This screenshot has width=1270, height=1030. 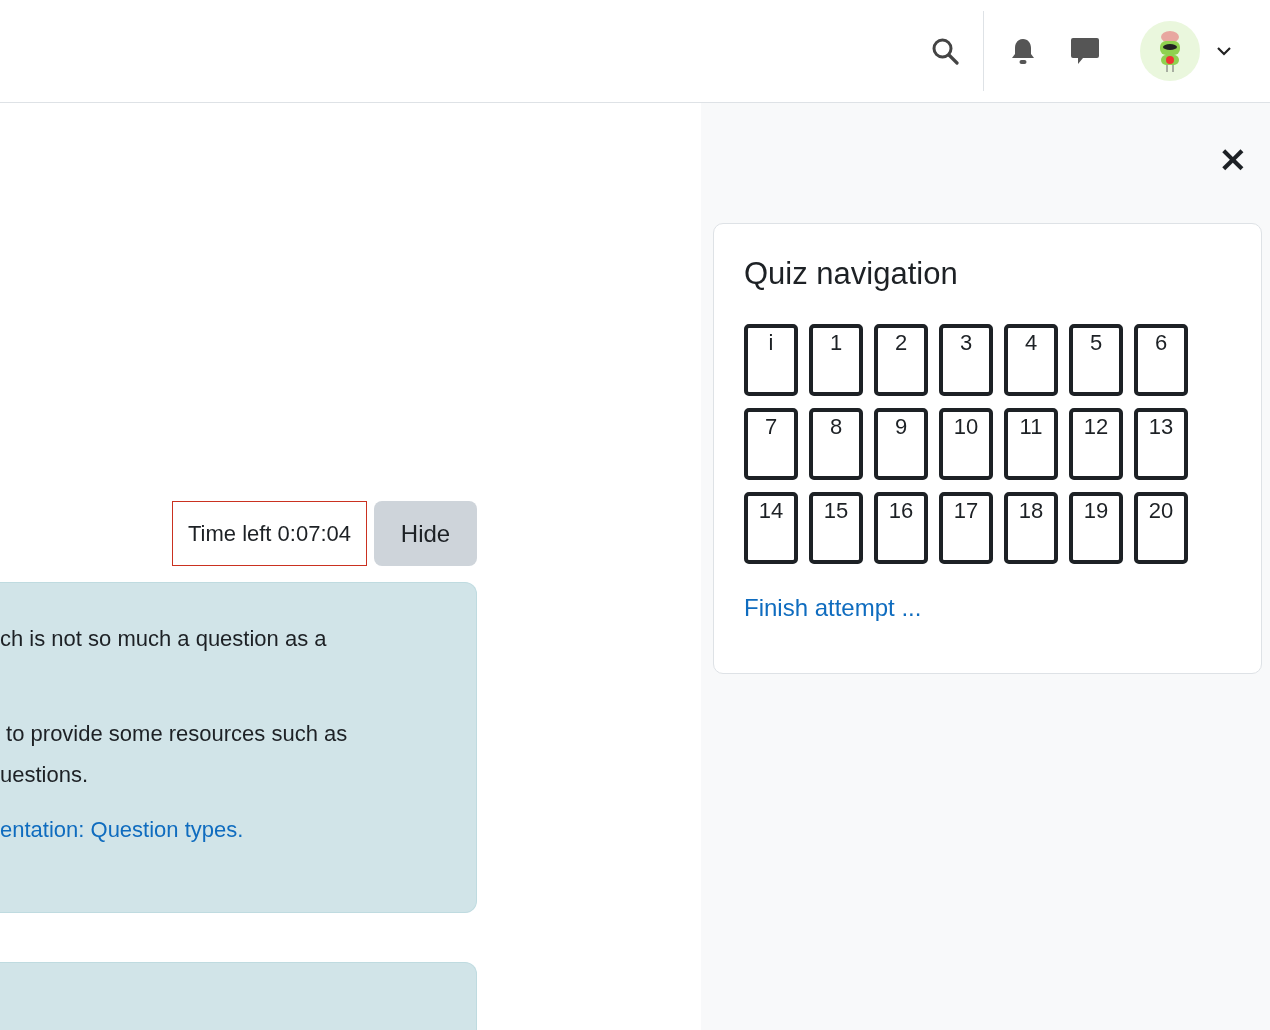 I want to click on info-text: to provide some resources such as, so click(x=176, y=734).